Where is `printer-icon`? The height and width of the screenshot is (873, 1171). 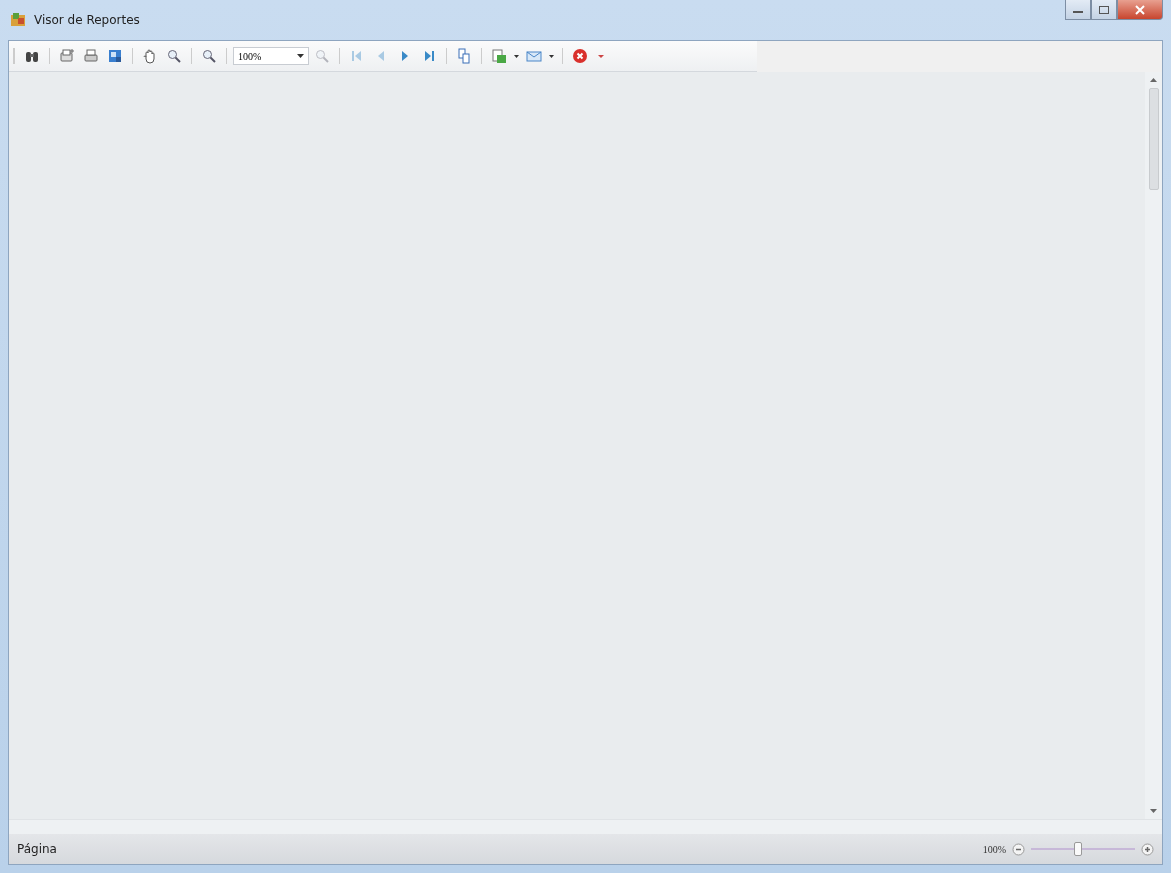
printer-icon is located at coordinates (91, 56).